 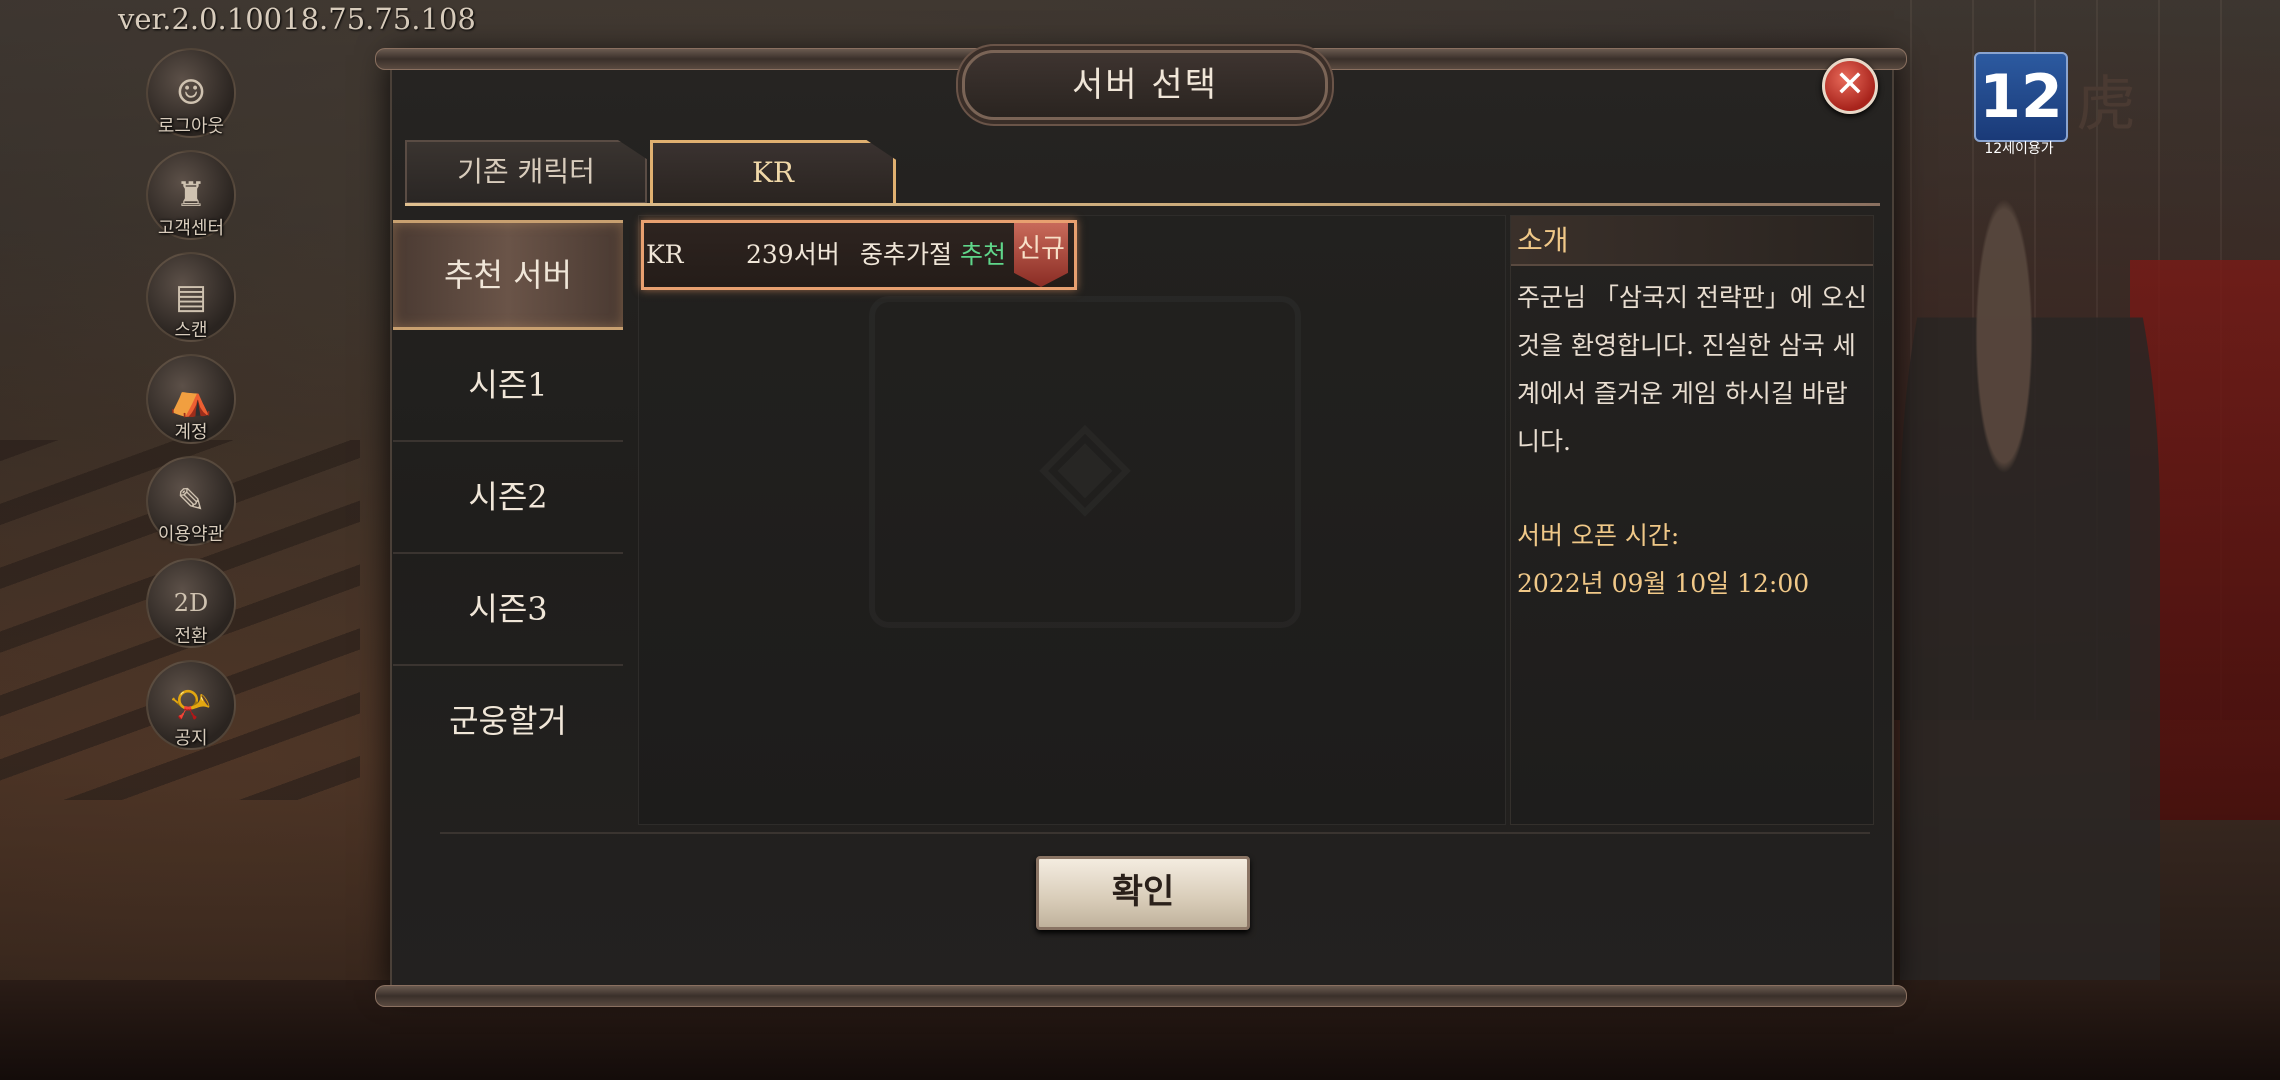 What do you see at coordinates (1598, 535) in the screenshot?
I see `open-time-label: 서버 오픈 시간:` at bounding box center [1598, 535].